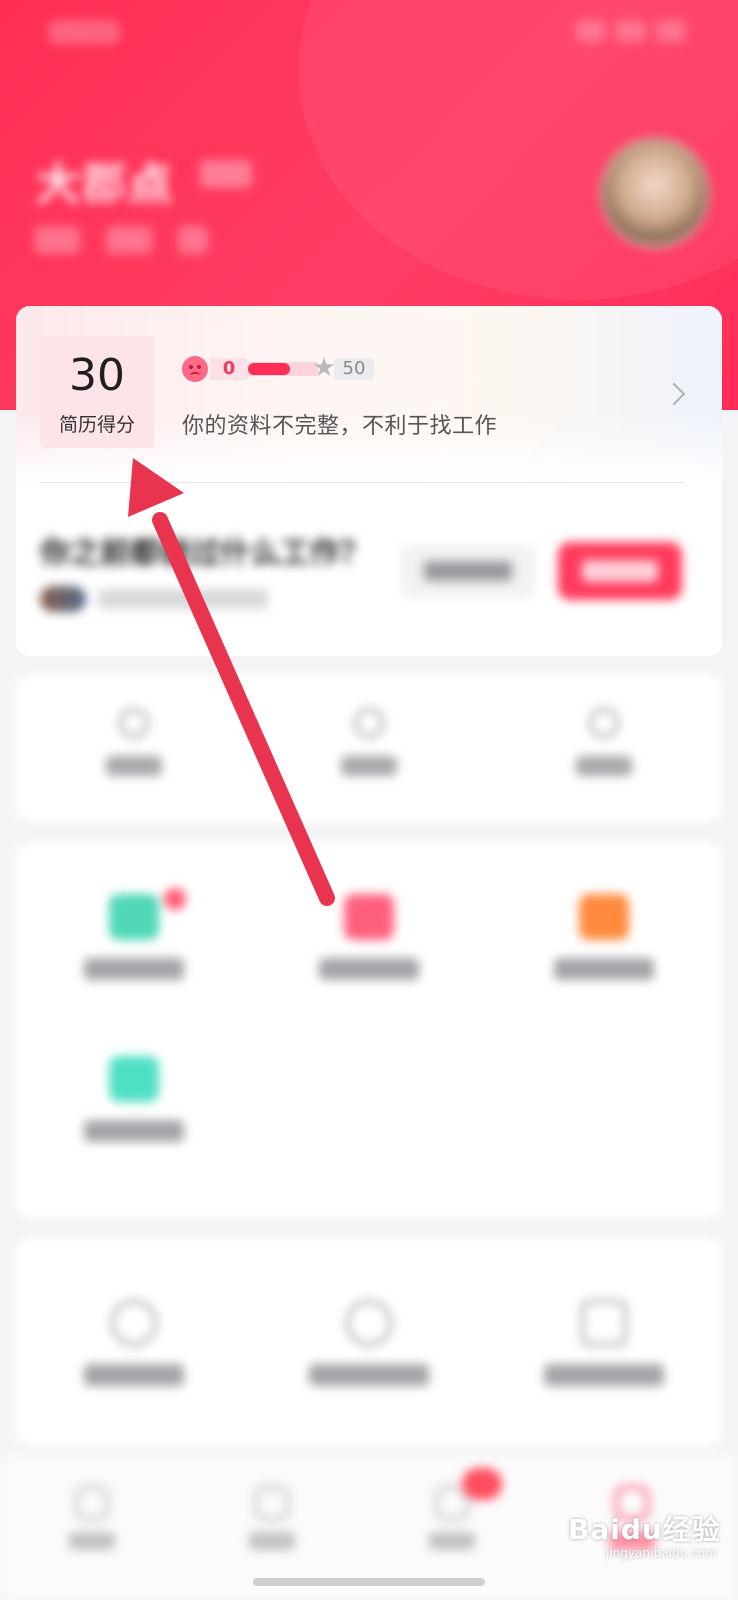 The image size is (738, 1600). I want to click on status-bar-time, so click(84, 32).